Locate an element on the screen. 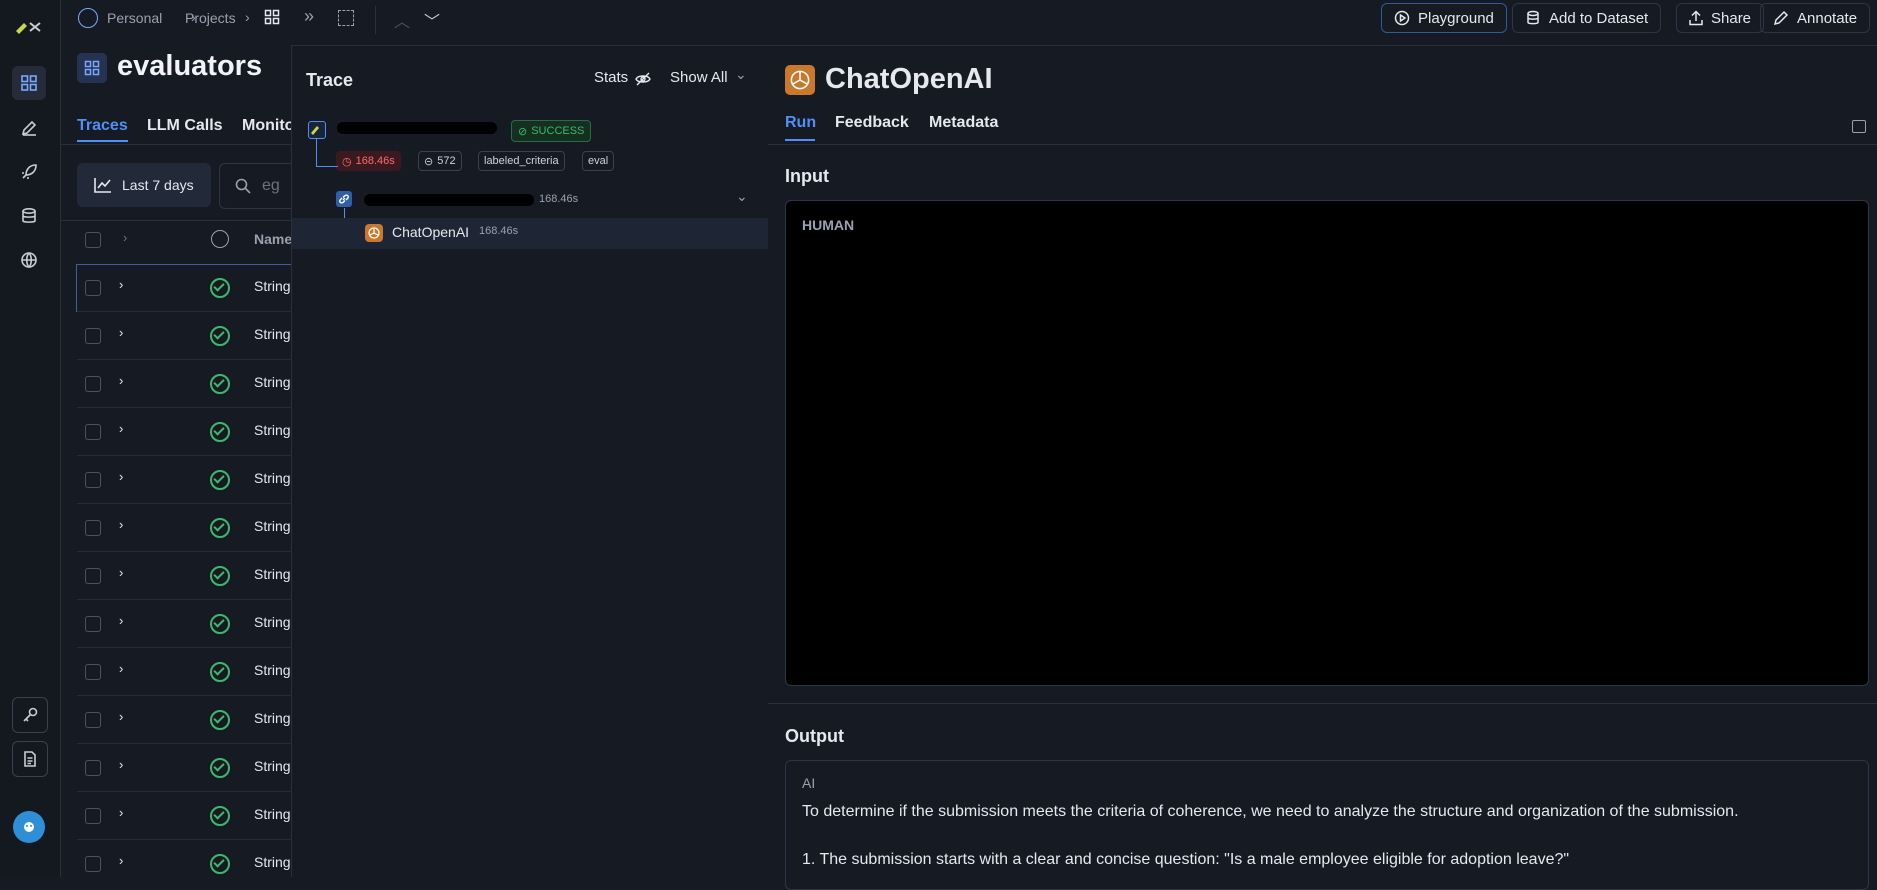 The image size is (1877, 890). tab-monitor: Monito is located at coordinates (266, 126).